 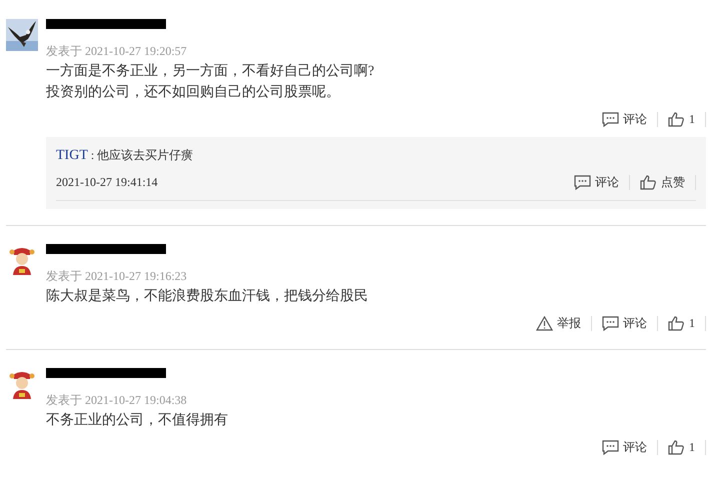 I want to click on username-link: TIGT, so click(x=72, y=155).